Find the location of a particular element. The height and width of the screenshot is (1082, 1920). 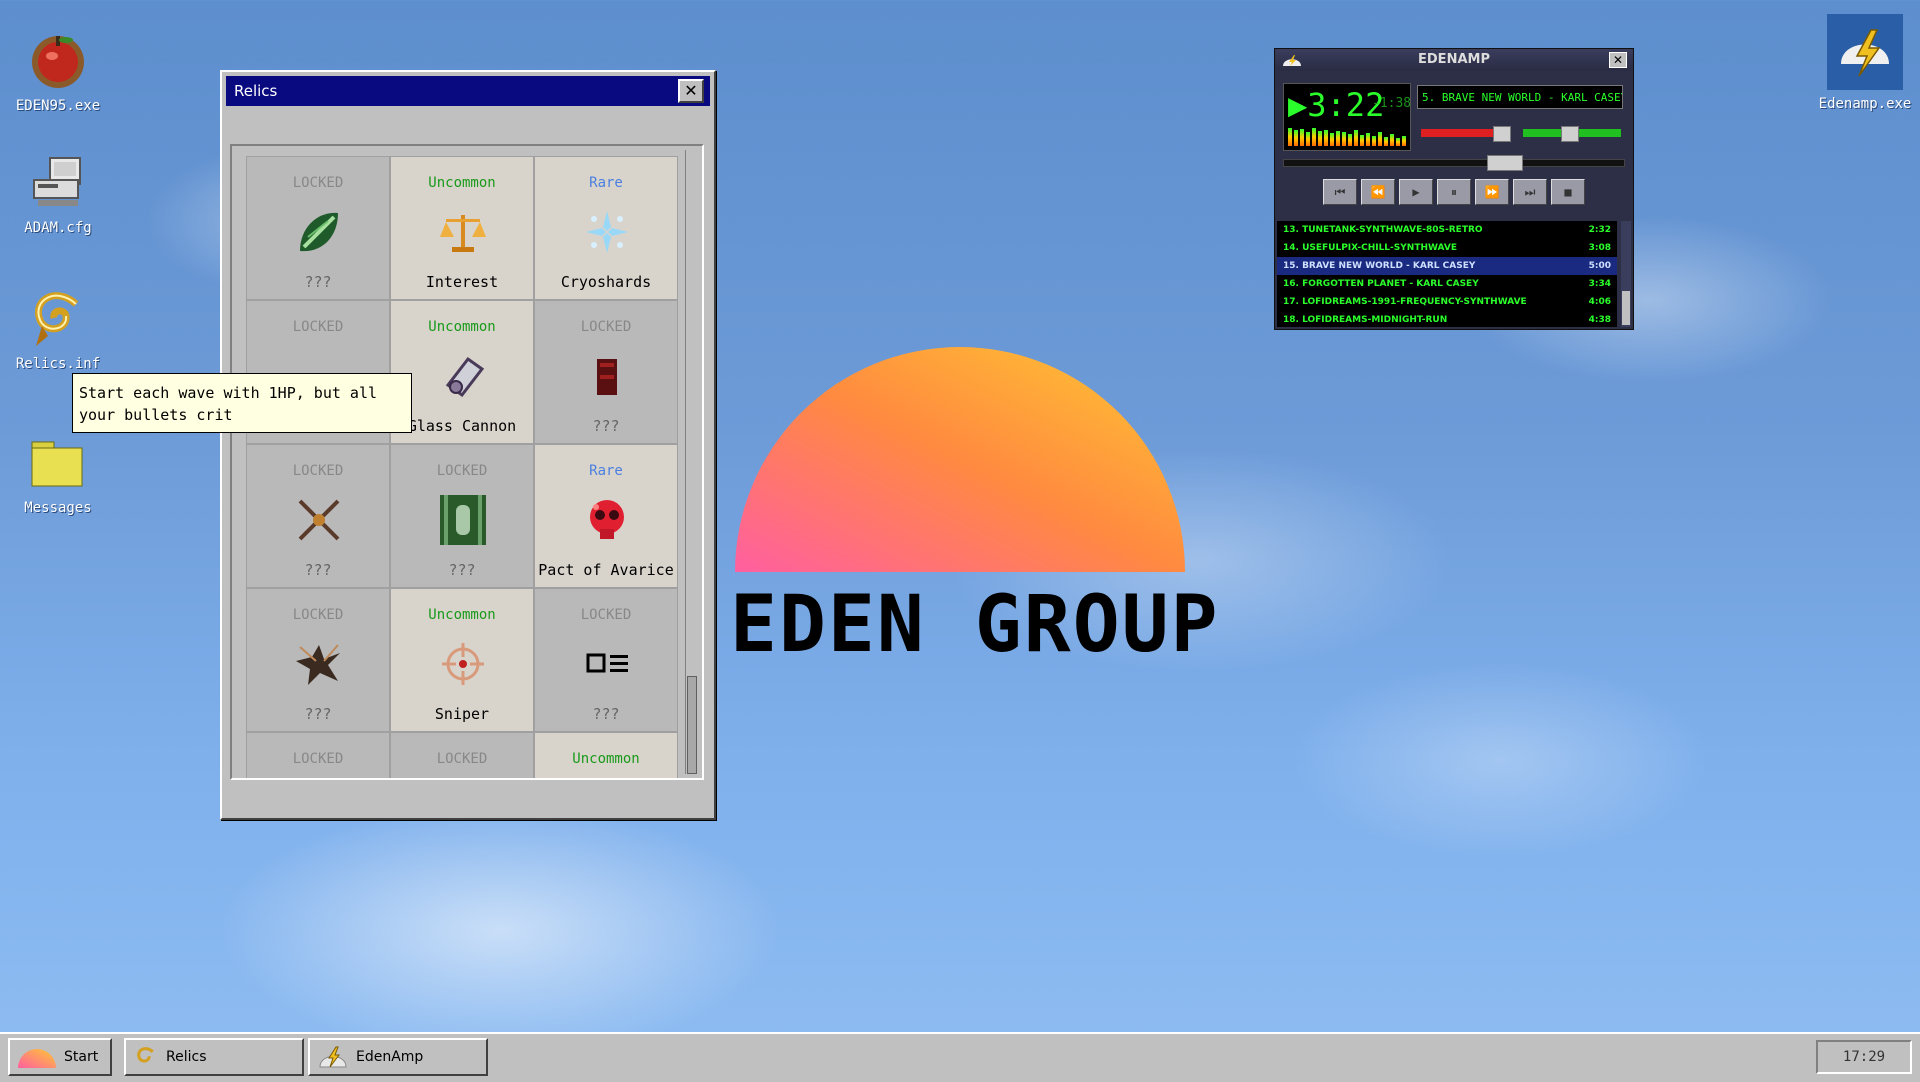

taskbar-item-edenamp: EdenAmp is located at coordinates (398, 1057).